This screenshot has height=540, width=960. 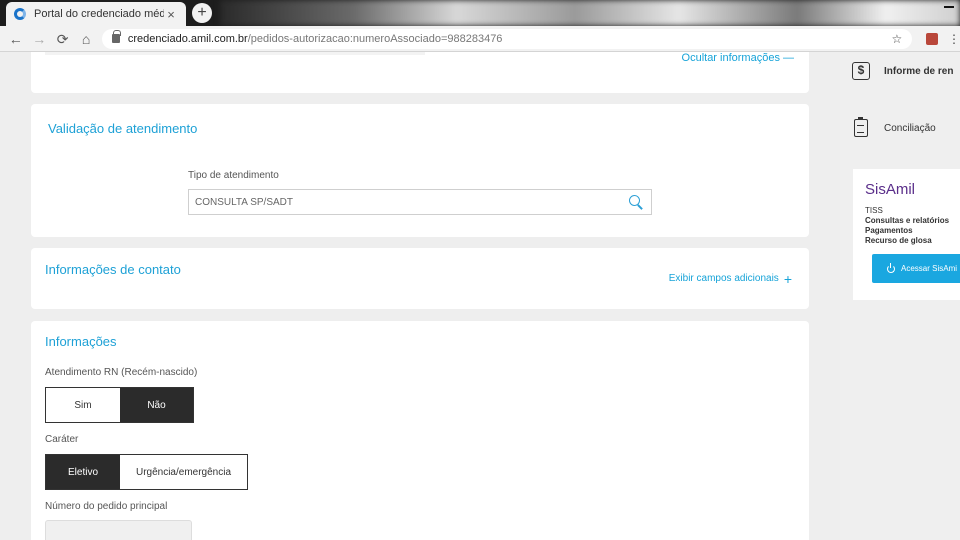 What do you see at coordinates (183, 472) in the screenshot?
I see `character-option-urgency: Urgência/emergência` at bounding box center [183, 472].